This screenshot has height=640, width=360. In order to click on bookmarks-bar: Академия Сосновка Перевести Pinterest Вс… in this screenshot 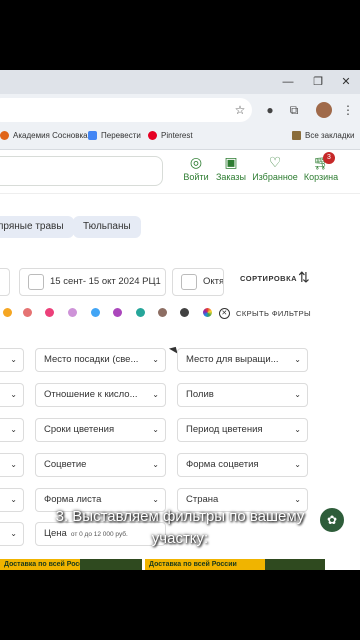, I will do `click(180, 138)`.